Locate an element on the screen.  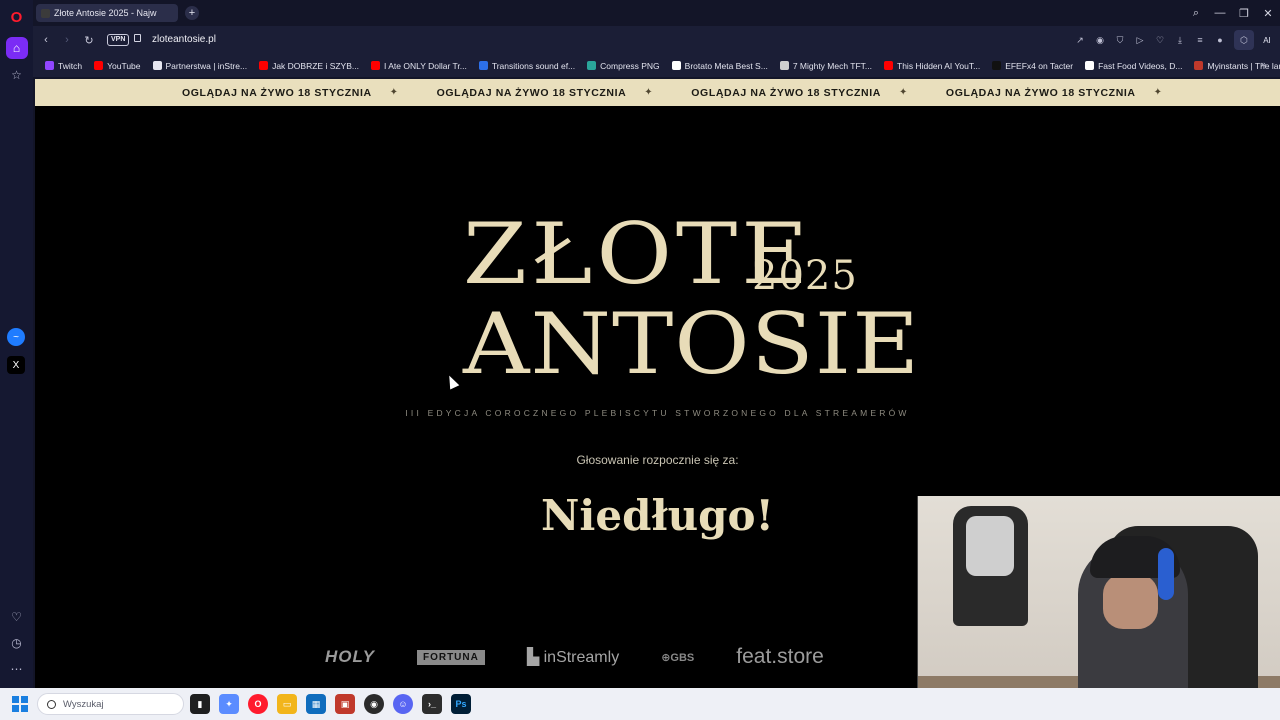
taskbar-search-input: Wyszukaj is located at coordinates (110, 704).